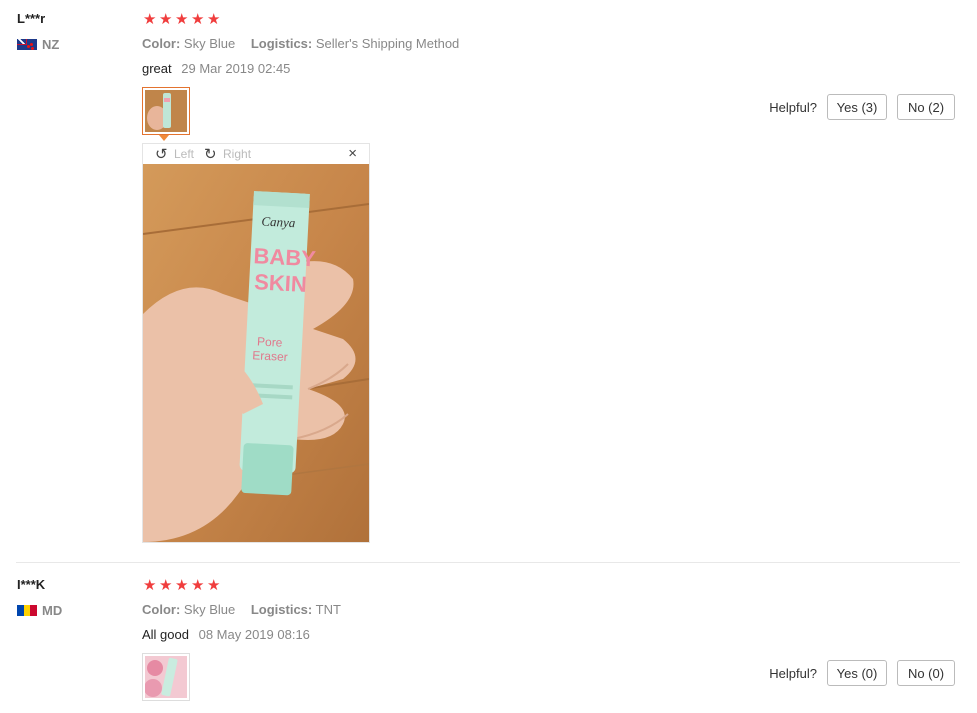 This screenshot has height=713, width=977. Describe the element at coordinates (31, 584) in the screenshot. I see `reviewer-name: I***K` at that location.